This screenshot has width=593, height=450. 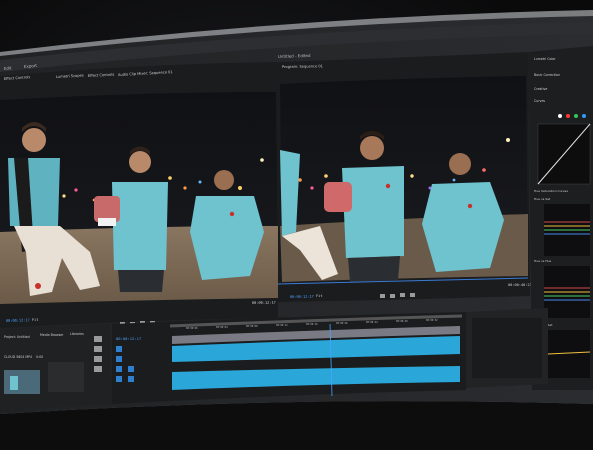 What do you see at coordinates (312, 324) in the screenshot?
I see `svg-text: 00:00:16` at bounding box center [312, 324].